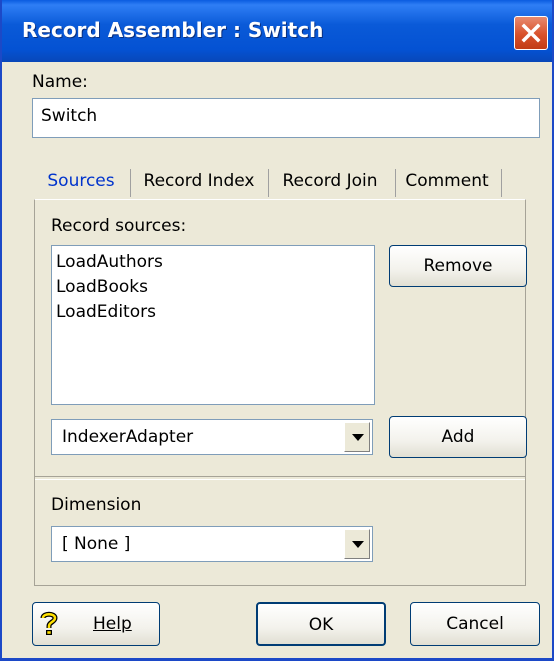 The width and height of the screenshot is (554, 661). Describe the element at coordinates (212, 544) in the screenshot. I see `dimension-select: [ None ]` at that location.